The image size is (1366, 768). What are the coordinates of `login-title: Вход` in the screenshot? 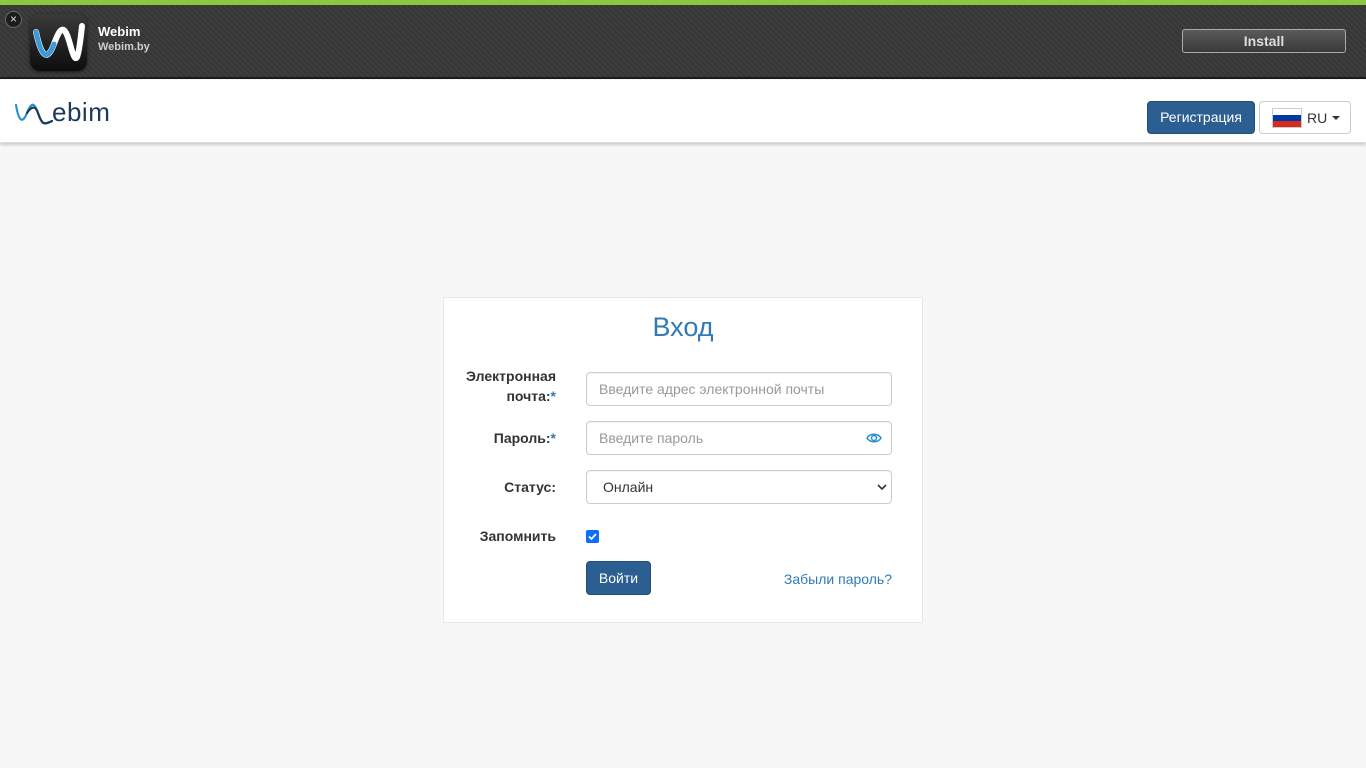 It's located at (683, 327).